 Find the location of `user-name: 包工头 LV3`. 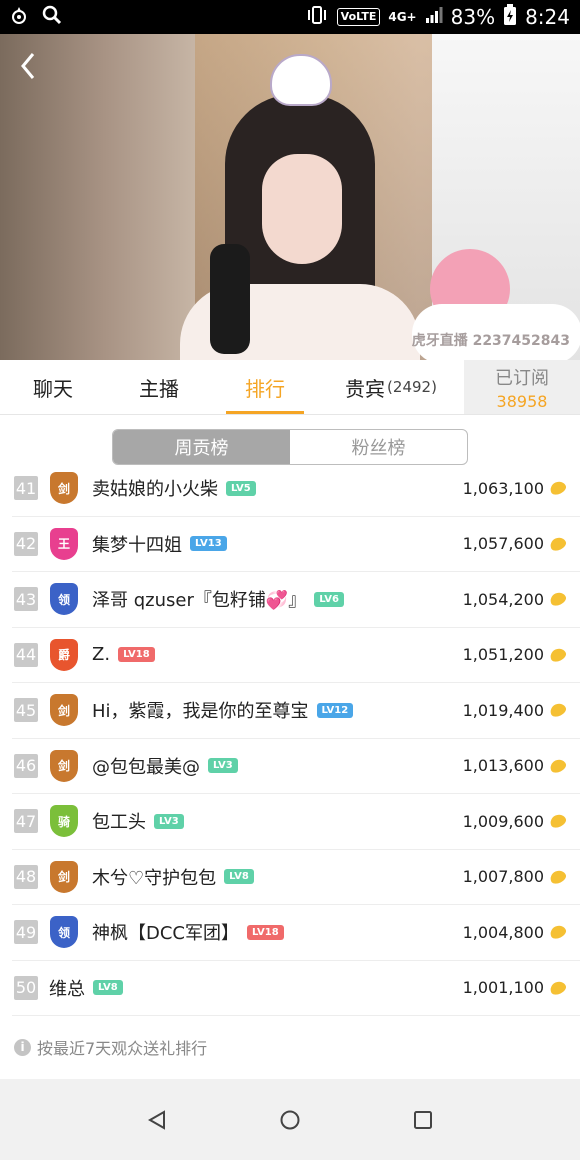

user-name: 包工头 LV3 is located at coordinates (138, 821).